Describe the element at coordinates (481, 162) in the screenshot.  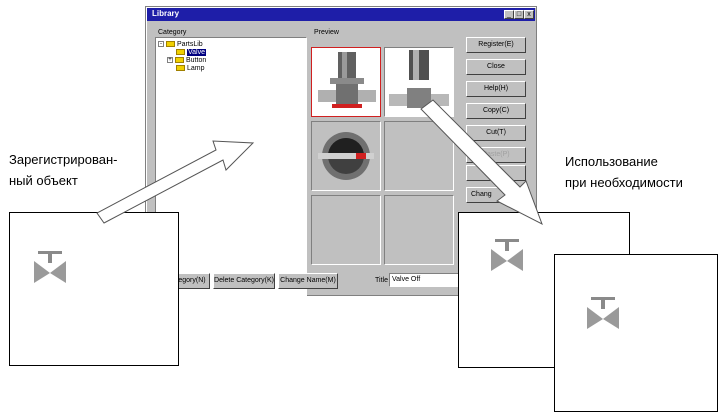
I see `usage-arrow` at that location.